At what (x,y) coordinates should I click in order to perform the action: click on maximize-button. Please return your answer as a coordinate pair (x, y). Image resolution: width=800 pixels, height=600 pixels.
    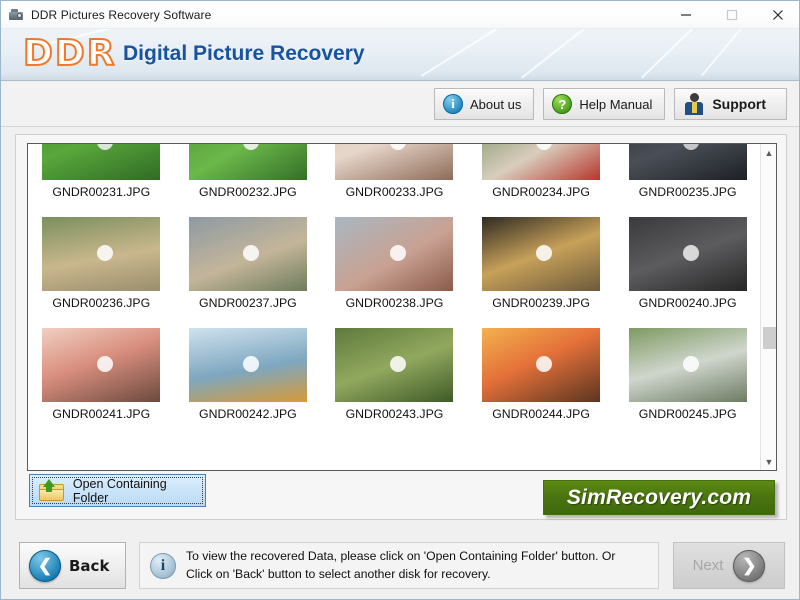
    Looking at the image, I should click on (732, 15).